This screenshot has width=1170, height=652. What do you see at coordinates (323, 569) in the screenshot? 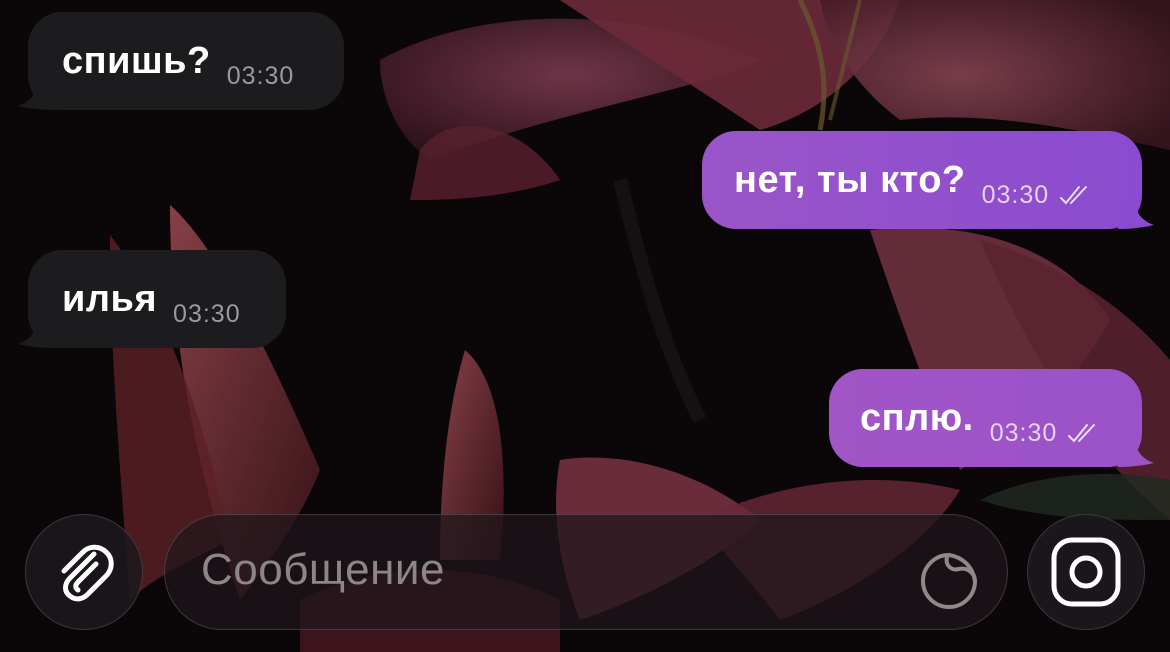
I see `message-input-placeholder: Сообщение` at bounding box center [323, 569].